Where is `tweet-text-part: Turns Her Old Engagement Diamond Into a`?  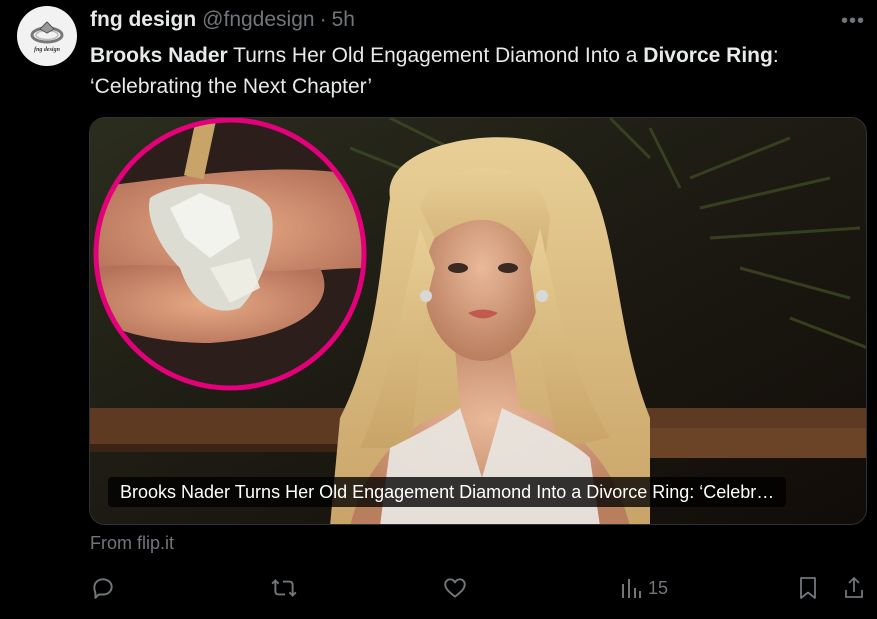 tweet-text-part: Turns Her Old Engagement Diamond Into a is located at coordinates (435, 55).